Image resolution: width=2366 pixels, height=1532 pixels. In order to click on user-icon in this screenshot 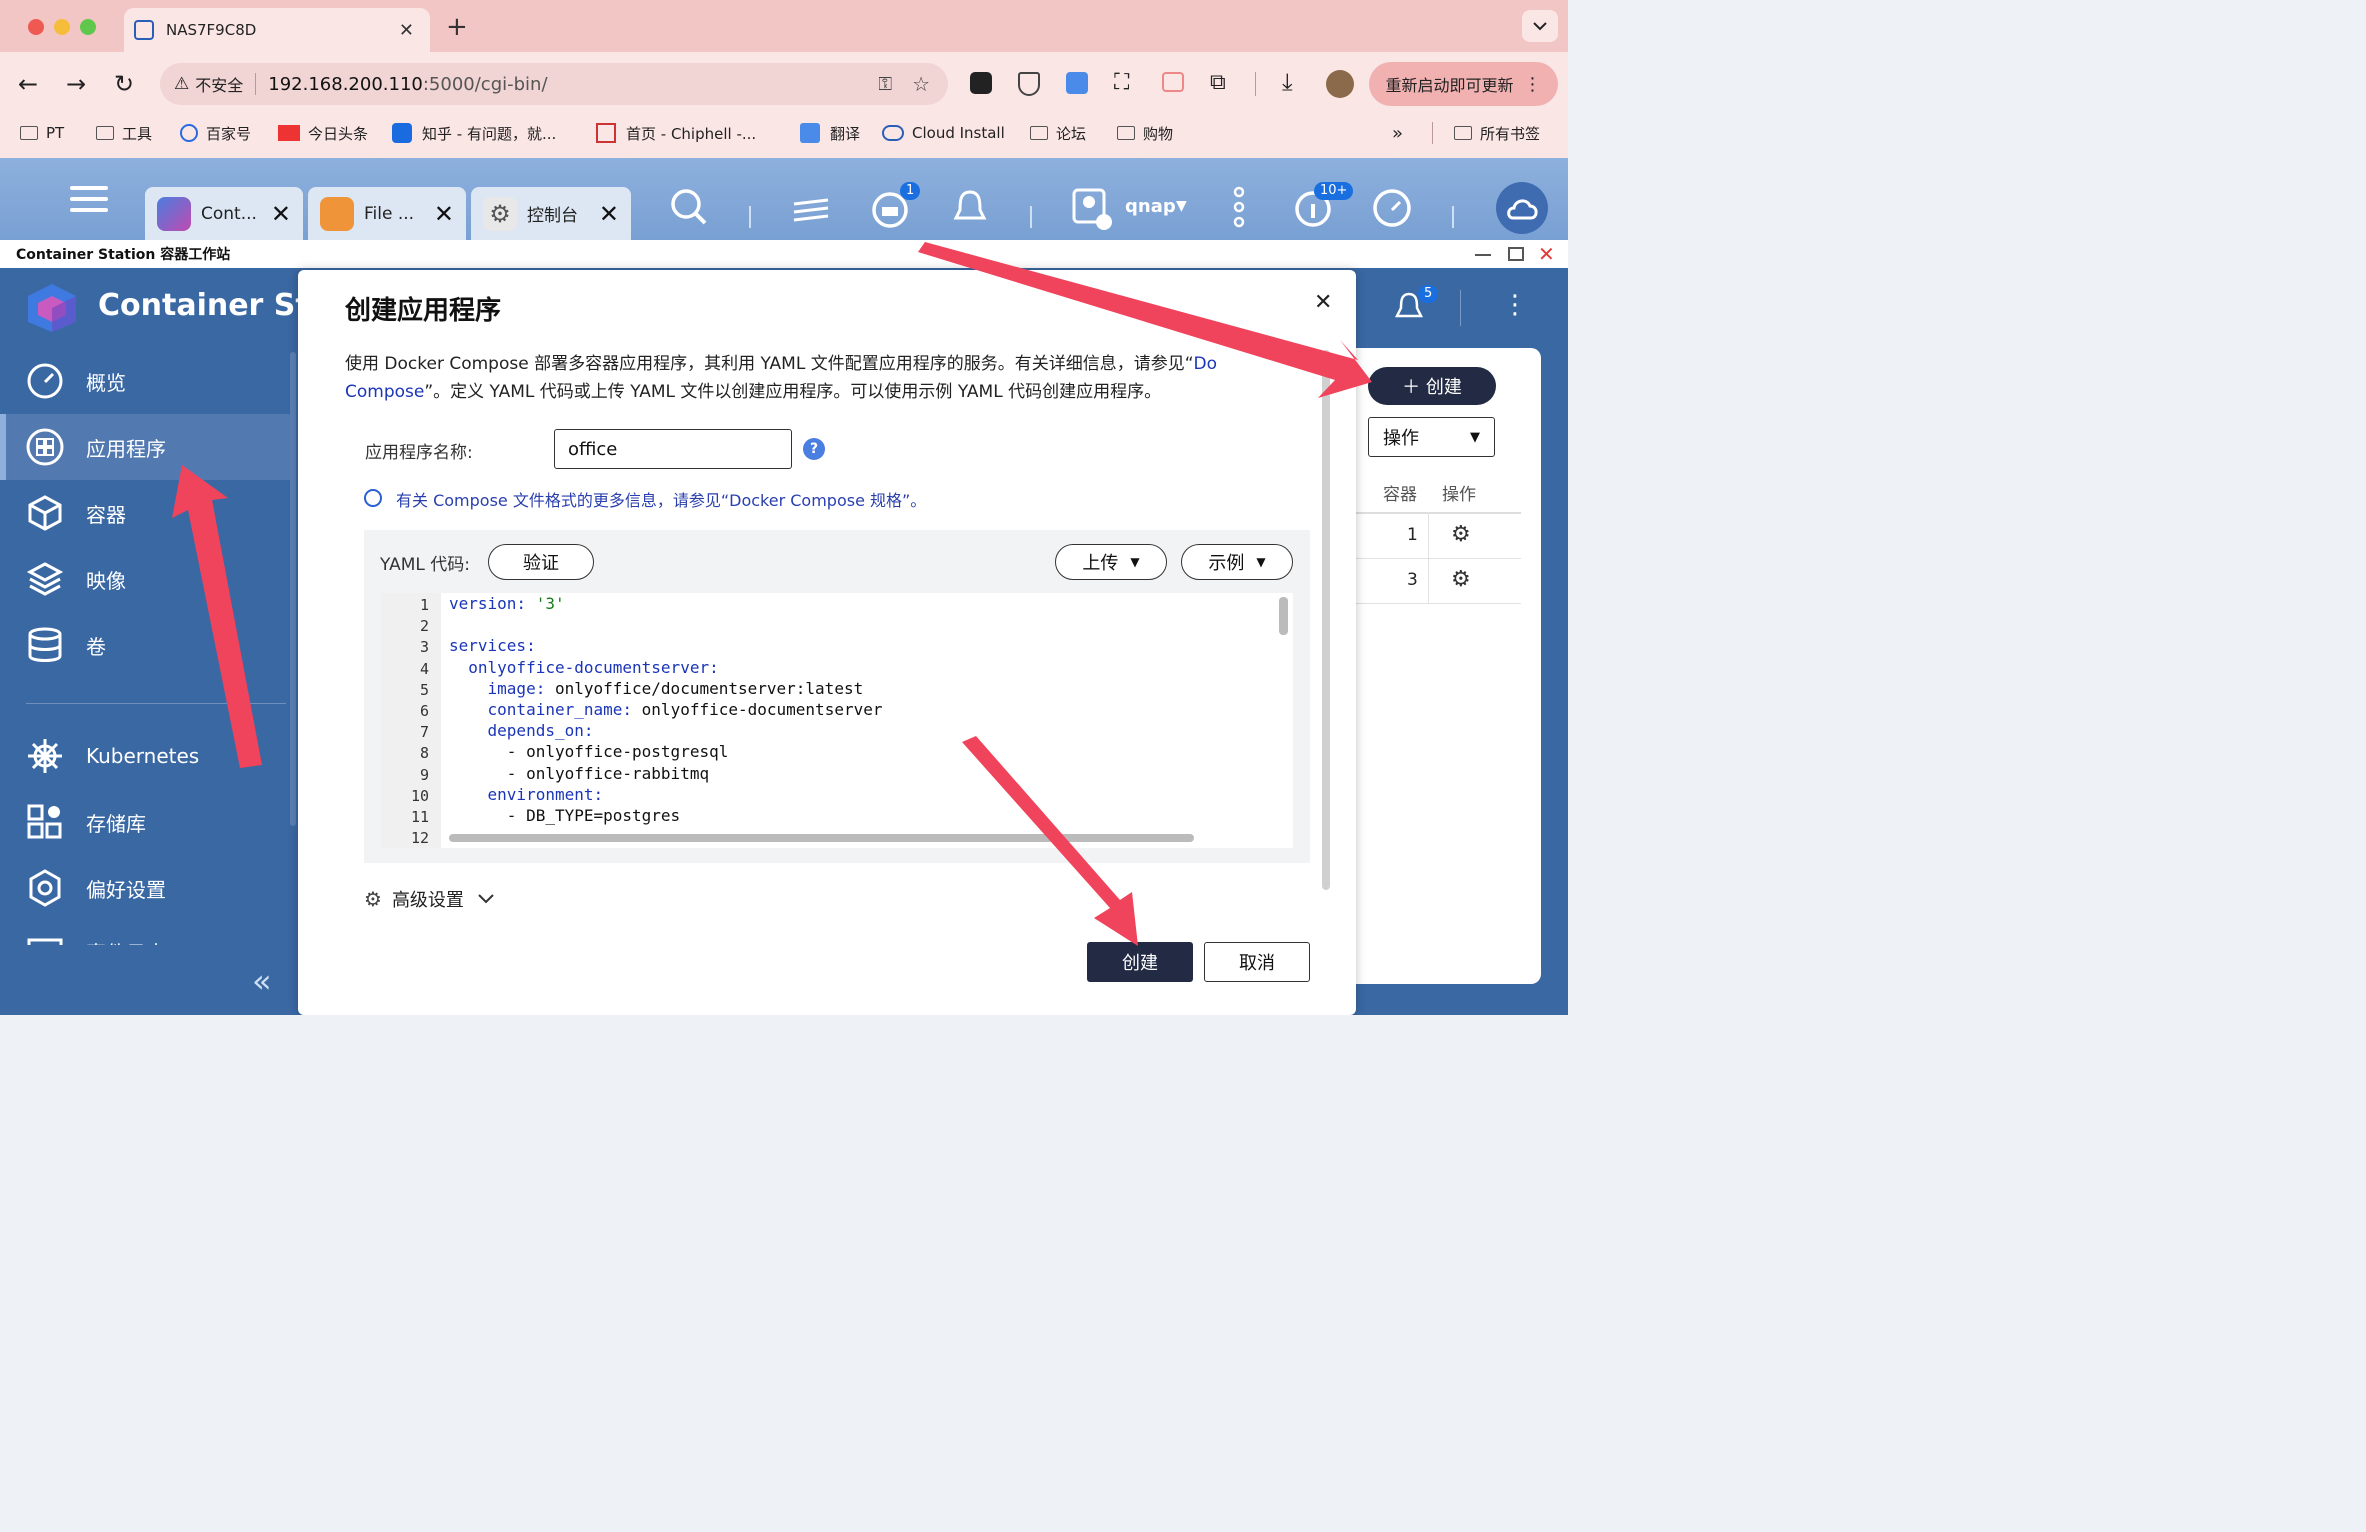, I will do `click(1092, 212)`.